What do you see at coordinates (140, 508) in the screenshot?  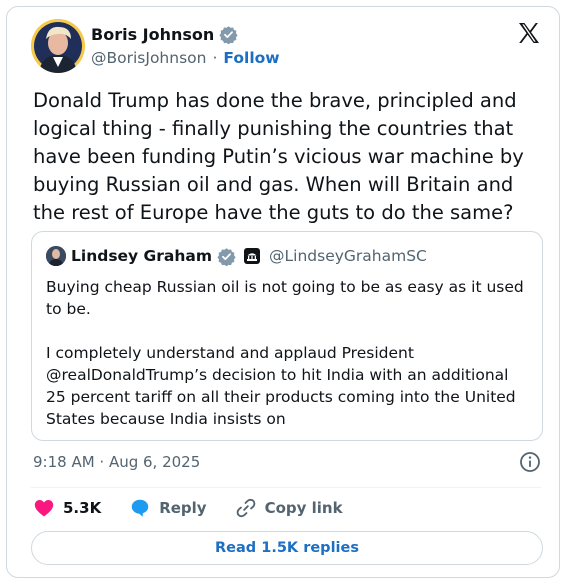 I see `reply-bubble-icon` at bounding box center [140, 508].